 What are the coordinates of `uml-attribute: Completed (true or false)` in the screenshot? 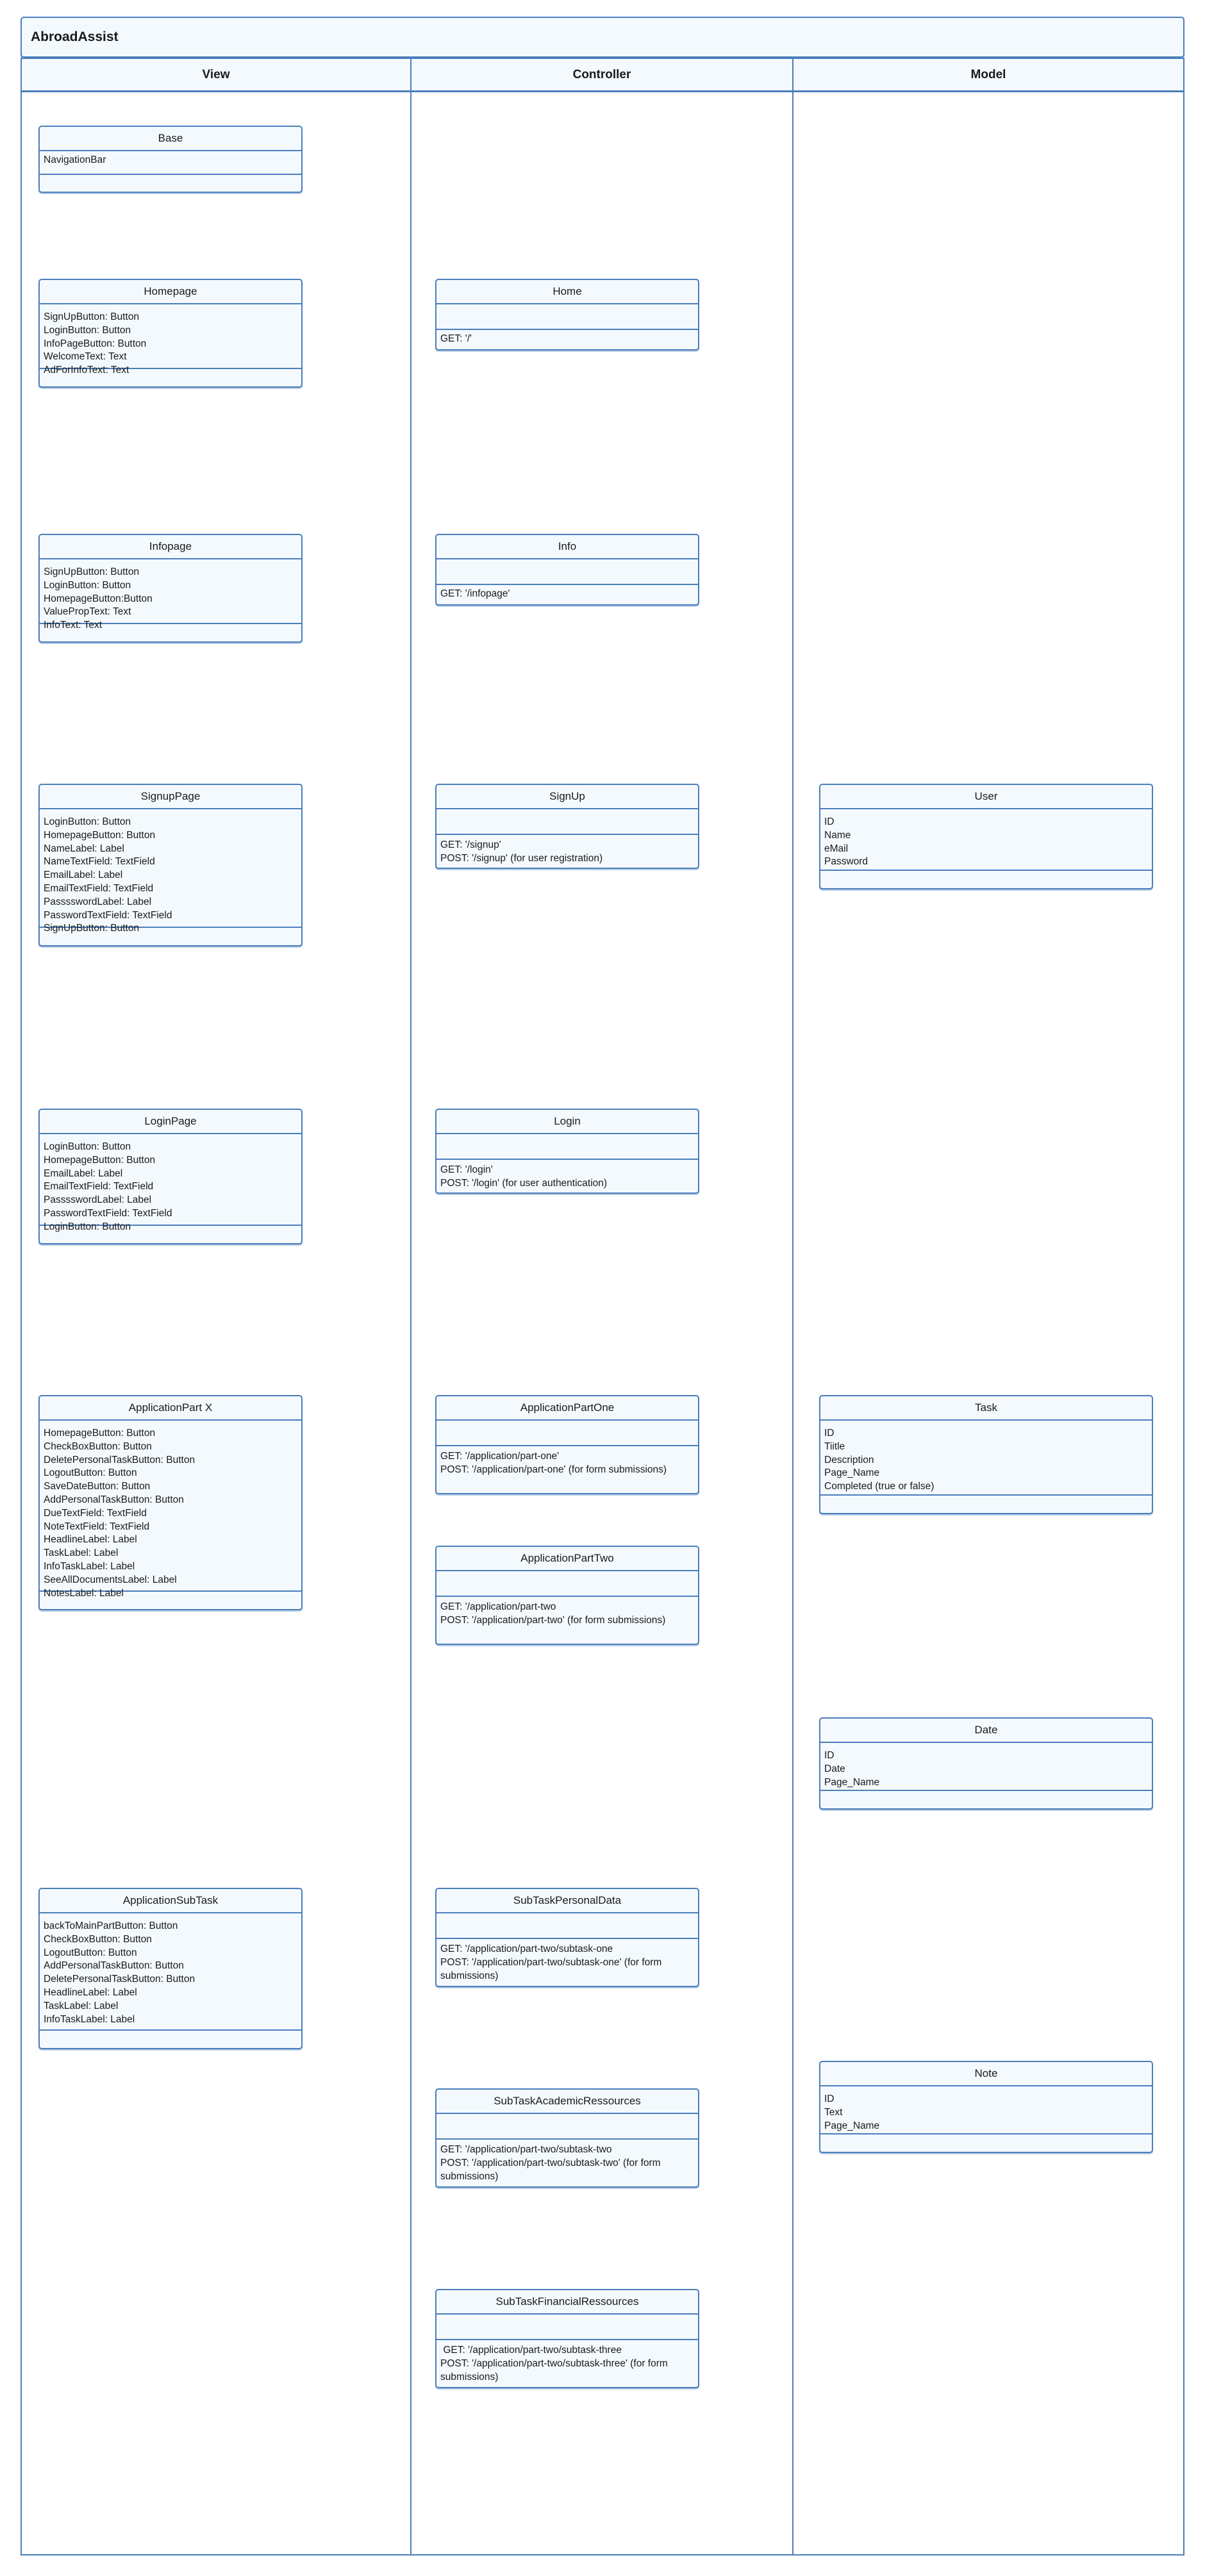 It's located at (879, 1486).